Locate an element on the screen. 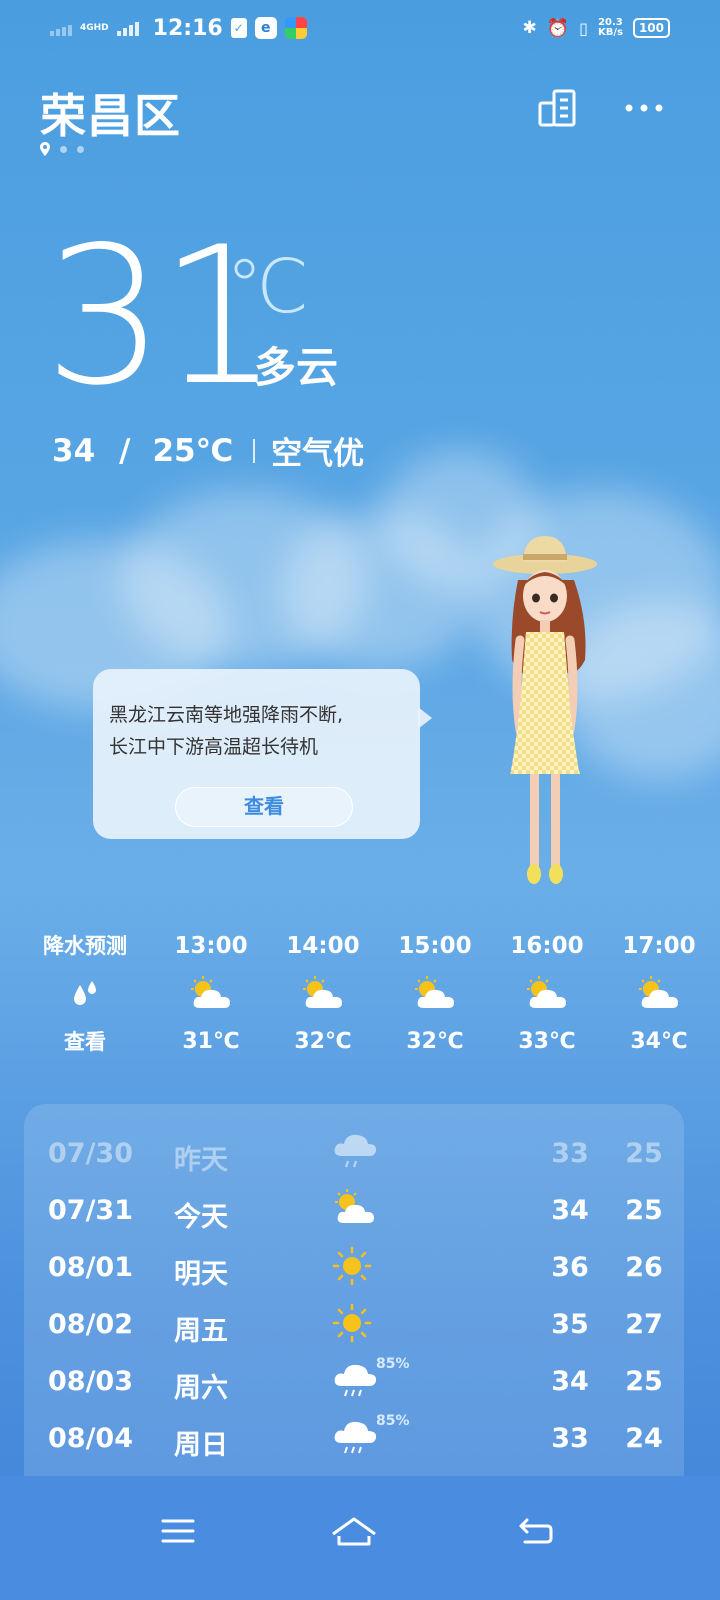  hourly-item: 13:00 31℃ is located at coordinates (211, 994).